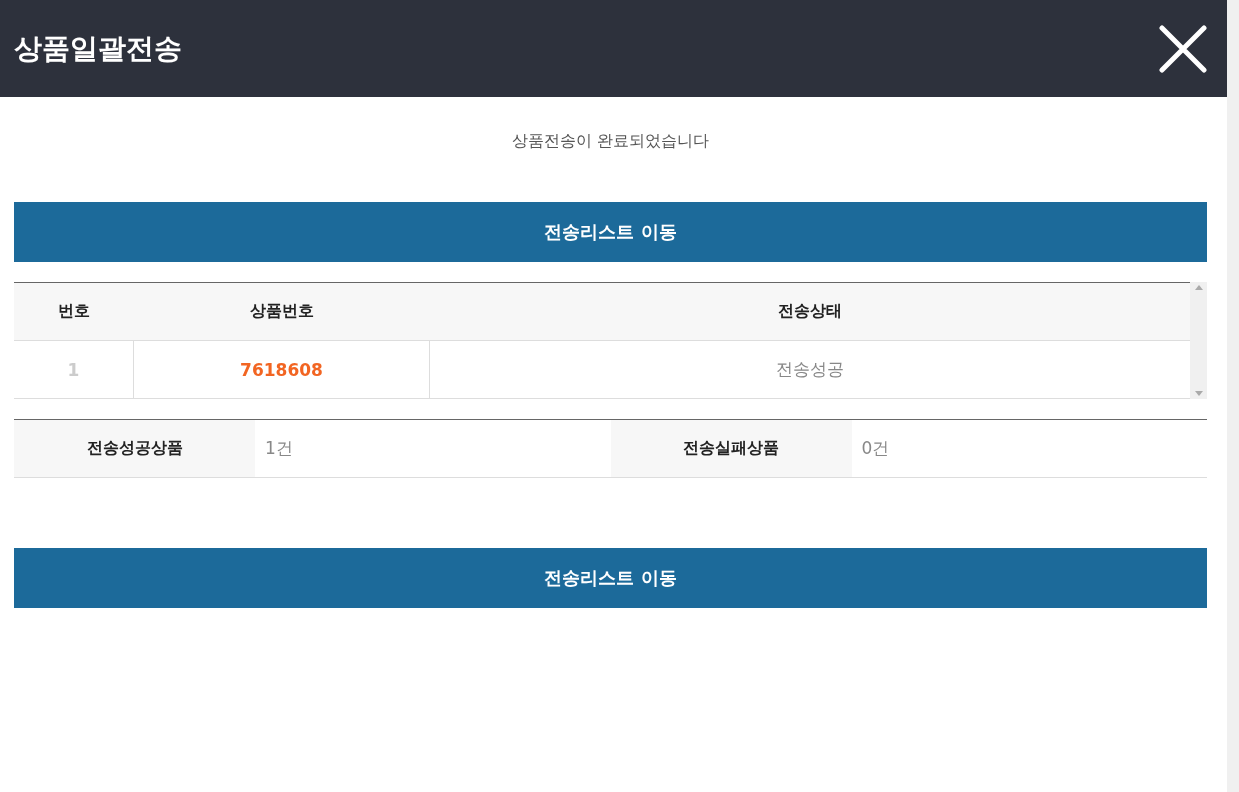 Image resolution: width=1239 pixels, height=792 pixels. What do you see at coordinates (281, 369) in the screenshot?
I see `product-number-link: 7618608` at bounding box center [281, 369].